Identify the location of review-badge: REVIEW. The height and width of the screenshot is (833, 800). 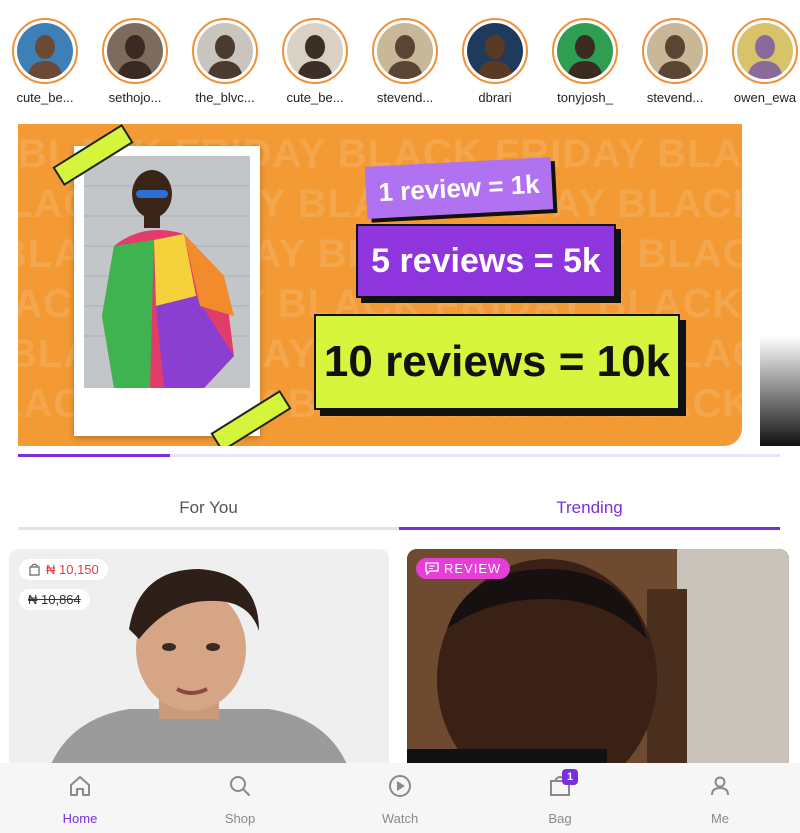
(463, 568).